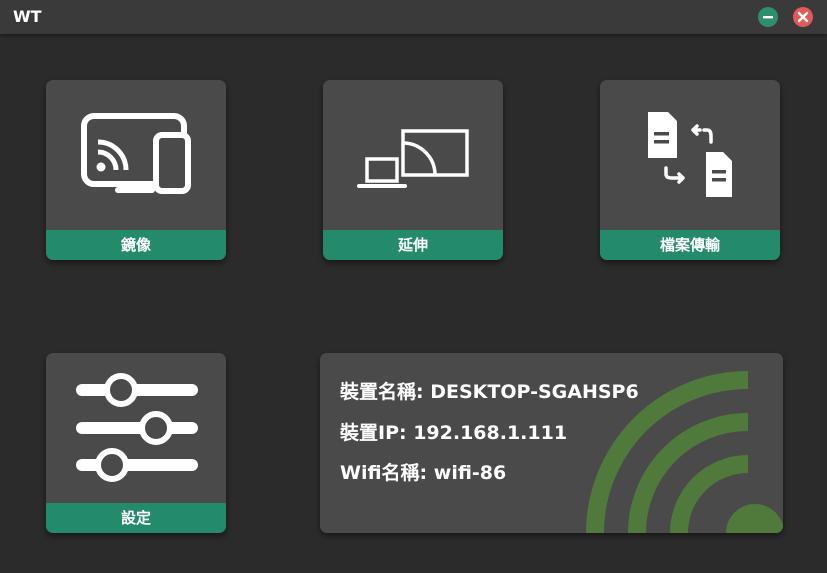 Image resolution: width=827 pixels, height=573 pixels. What do you see at coordinates (690, 154) in the screenshot?
I see `file-transfer-icon` at bounding box center [690, 154].